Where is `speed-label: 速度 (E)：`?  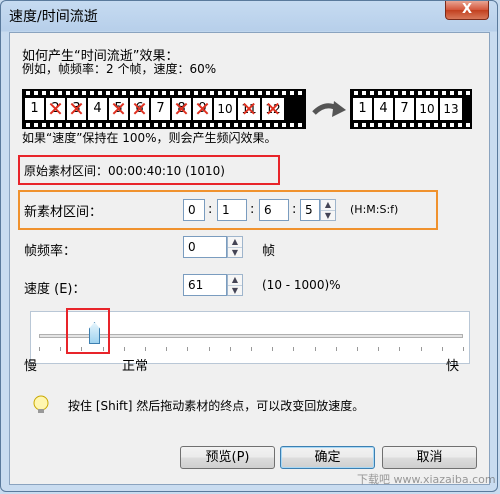 speed-label: 速度 (E)： is located at coordinates (55, 289).